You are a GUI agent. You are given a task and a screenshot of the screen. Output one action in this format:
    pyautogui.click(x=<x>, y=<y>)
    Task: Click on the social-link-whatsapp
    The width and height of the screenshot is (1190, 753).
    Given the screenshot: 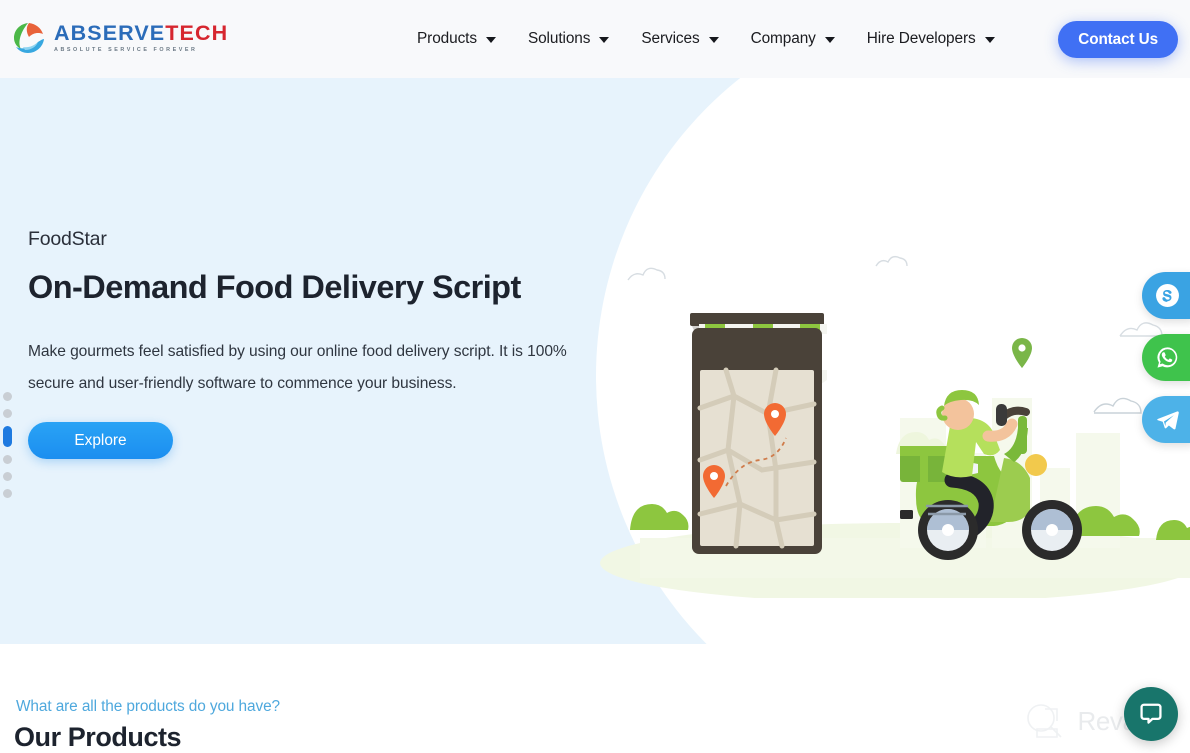 What is the action you would take?
    pyautogui.click(x=1166, y=357)
    